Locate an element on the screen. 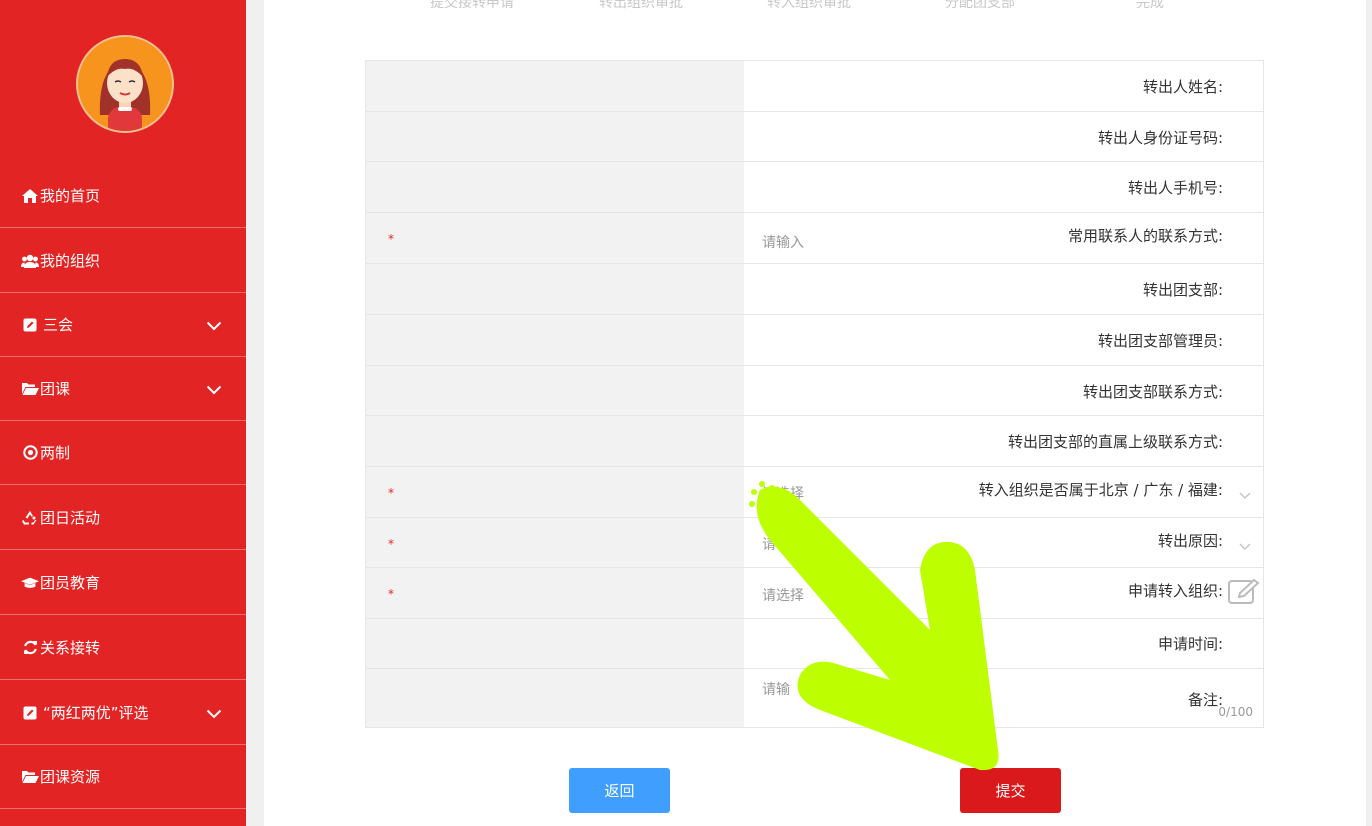 The height and width of the screenshot is (826, 1372). sidebar-item-transfer: 关系接转 is located at coordinates (123, 648).